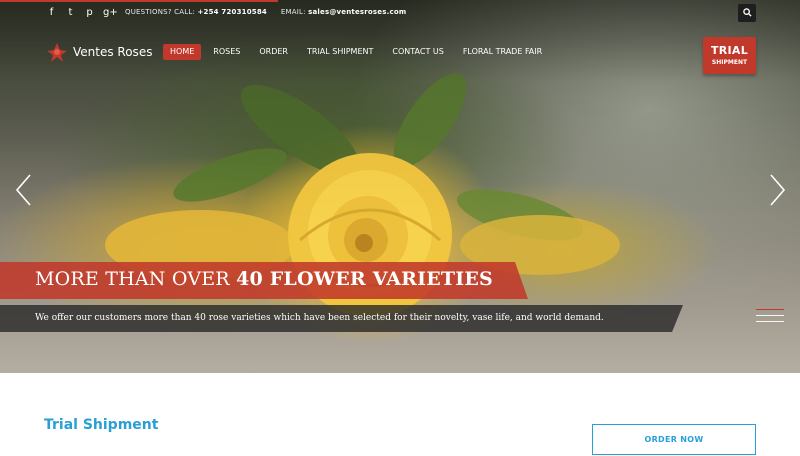 This screenshot has width=800, height=456. I want to click on phone-number: +254 720310584, so click(232, 12).